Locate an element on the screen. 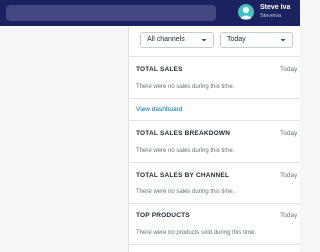 The image size is (320, 252). user-handle: Steveiva is located at coordinates (270, 16).